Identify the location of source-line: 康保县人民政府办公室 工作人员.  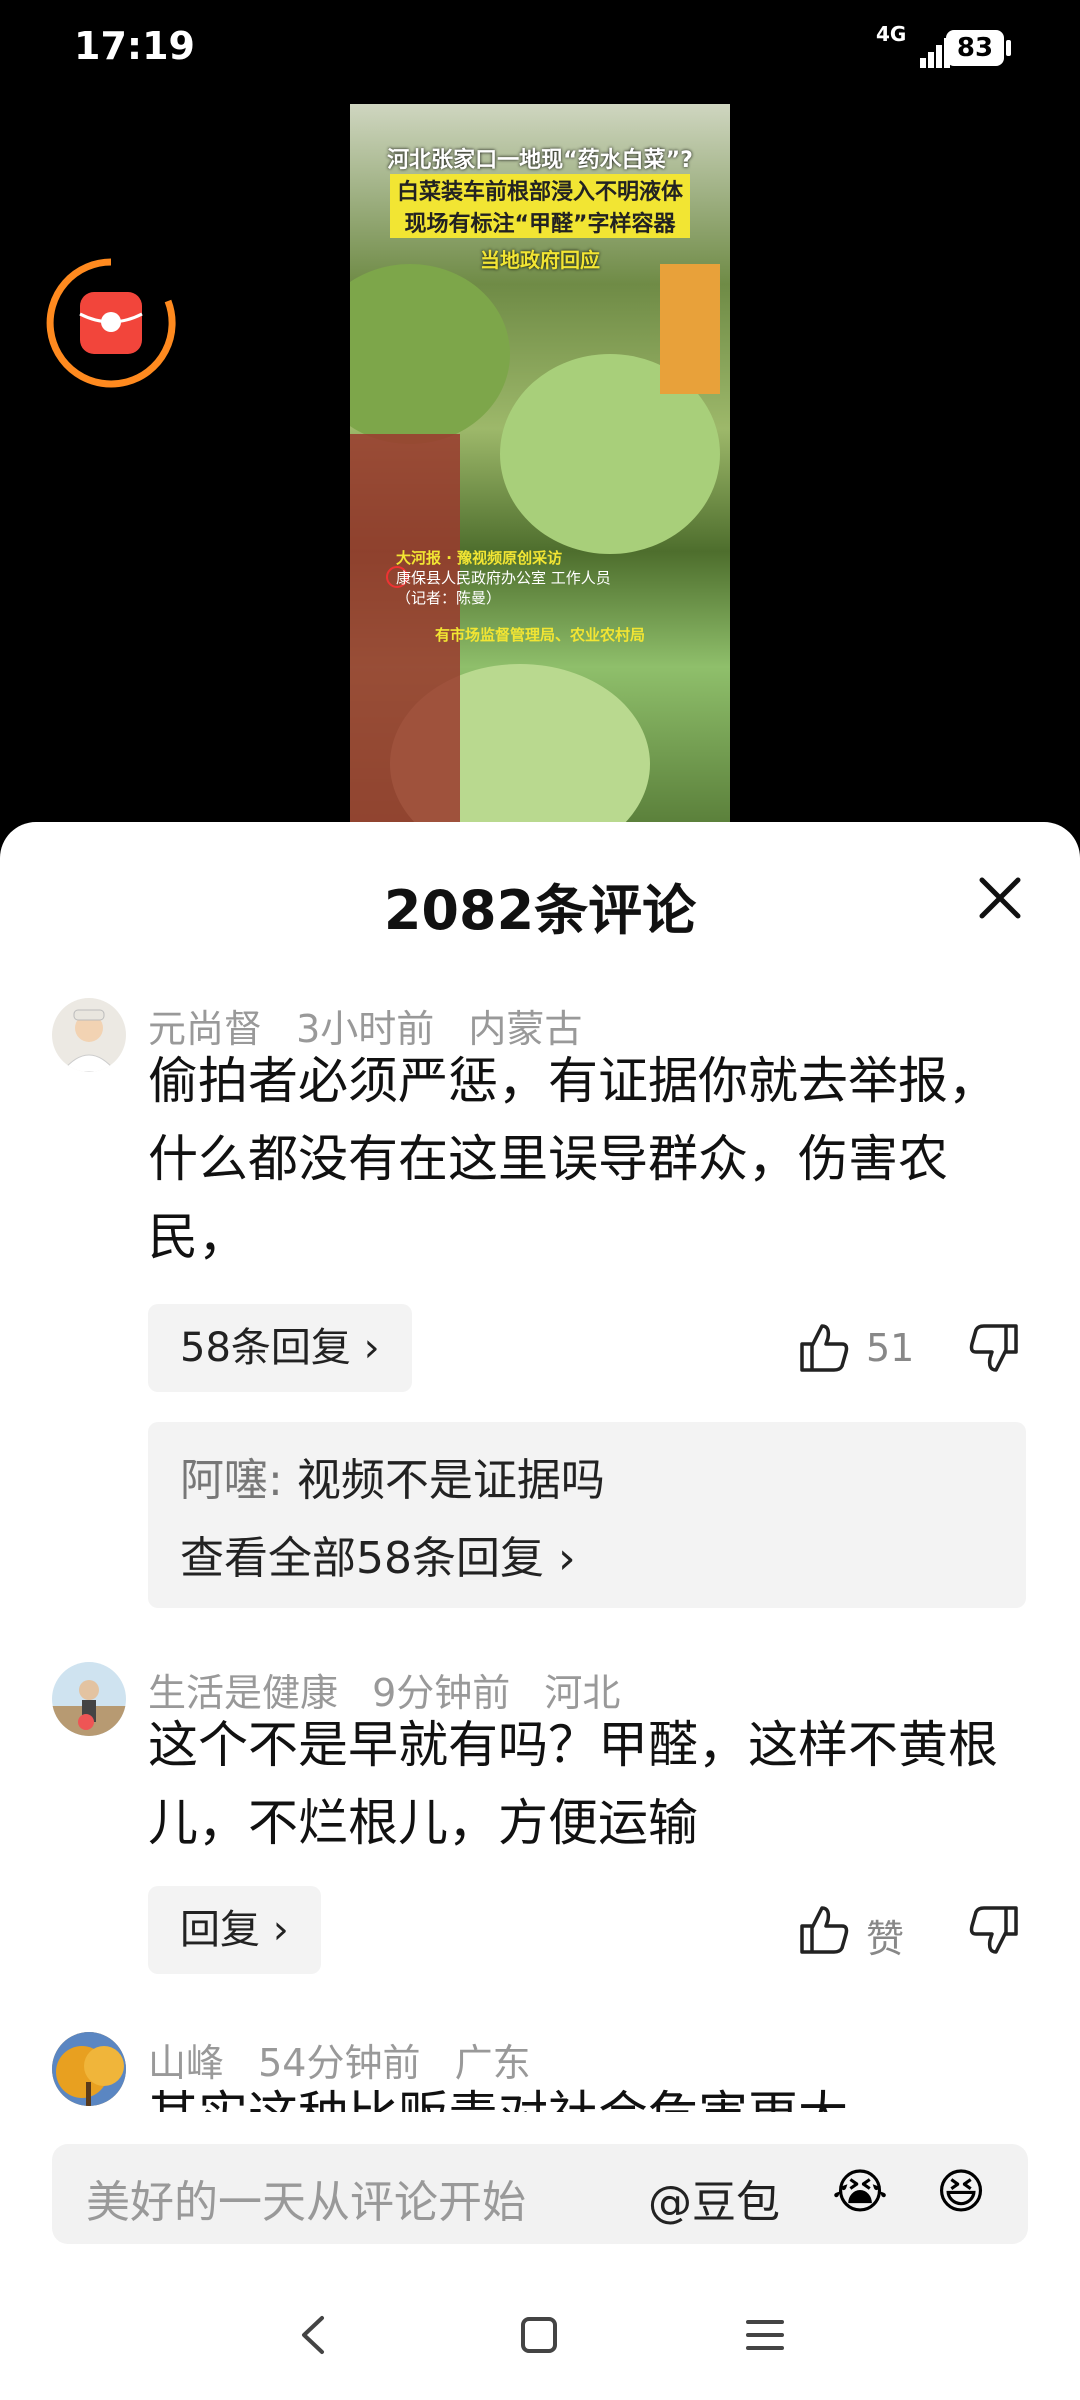
(503, 578).